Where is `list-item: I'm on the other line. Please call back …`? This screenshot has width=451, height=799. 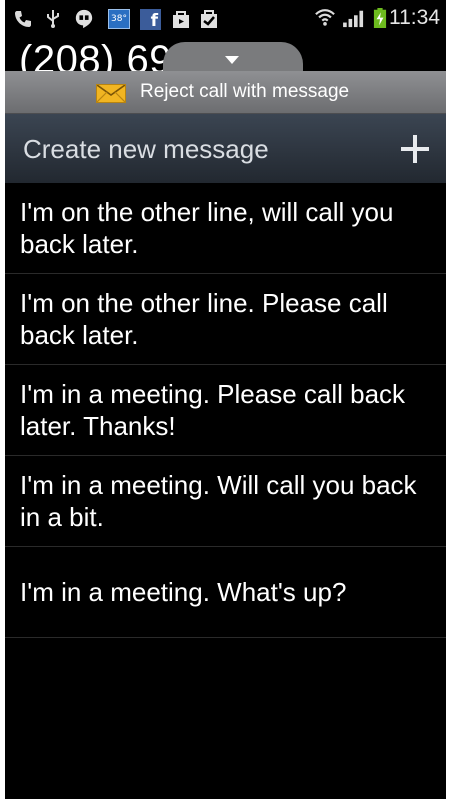 list-item: I'm on the other line. Please call back … is located at coordinates (225, 319).